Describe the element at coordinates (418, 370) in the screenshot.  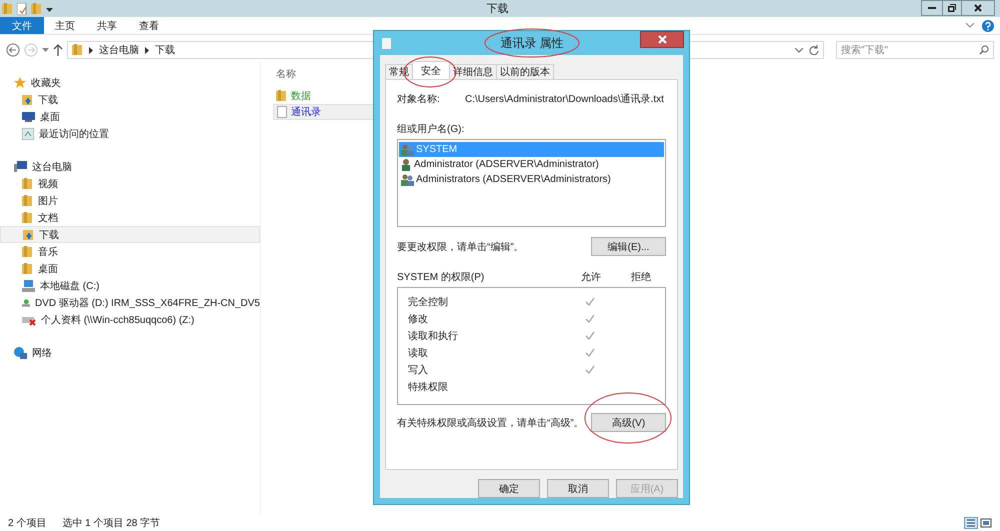
I see `permission-name: 写入` at that location.